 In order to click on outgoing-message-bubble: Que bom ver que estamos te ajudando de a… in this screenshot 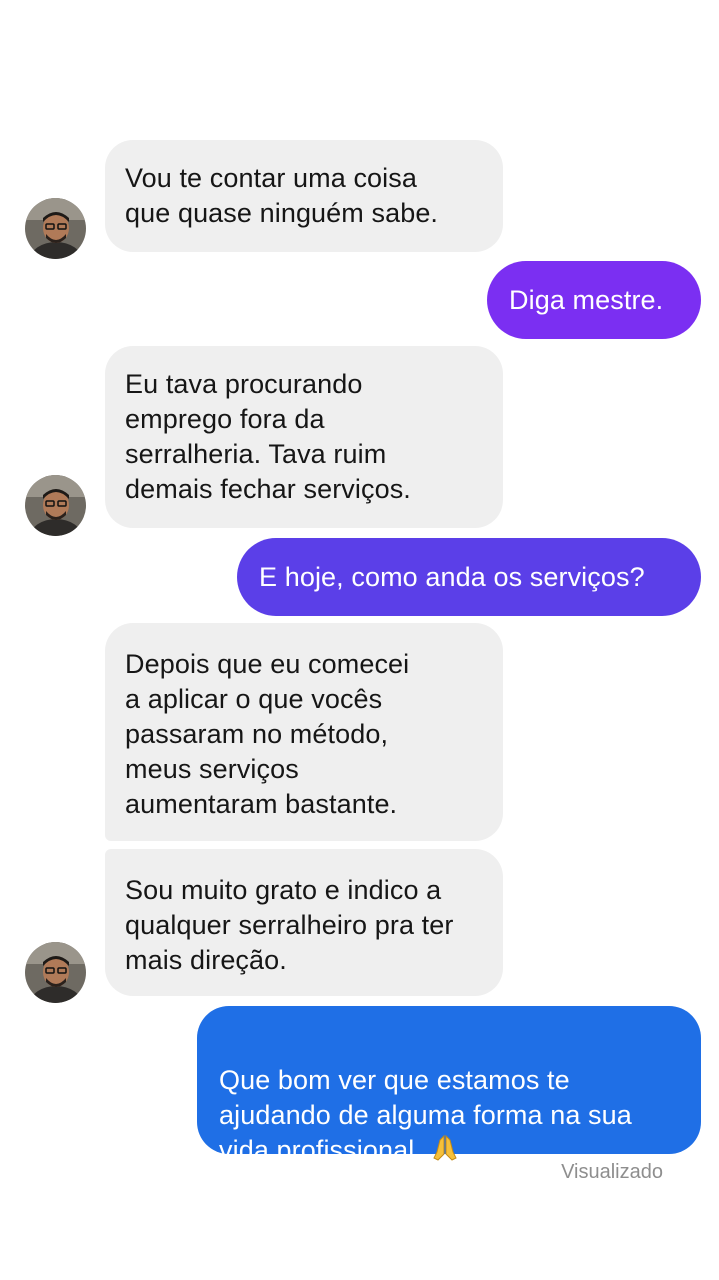, I will do `click(449, 1085)`.